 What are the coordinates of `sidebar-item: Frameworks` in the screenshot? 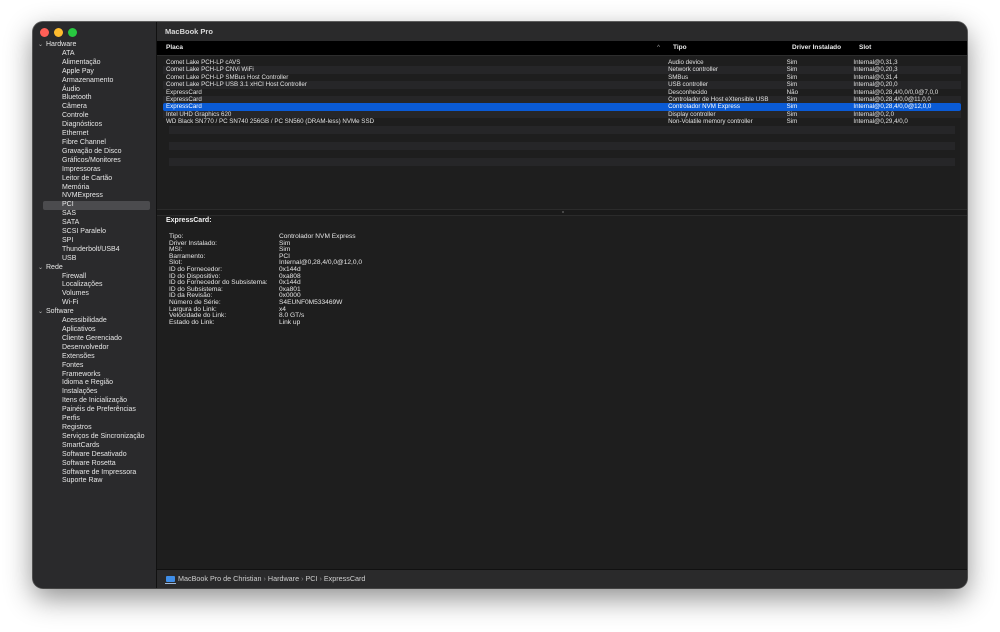 It's located at (94, 375).